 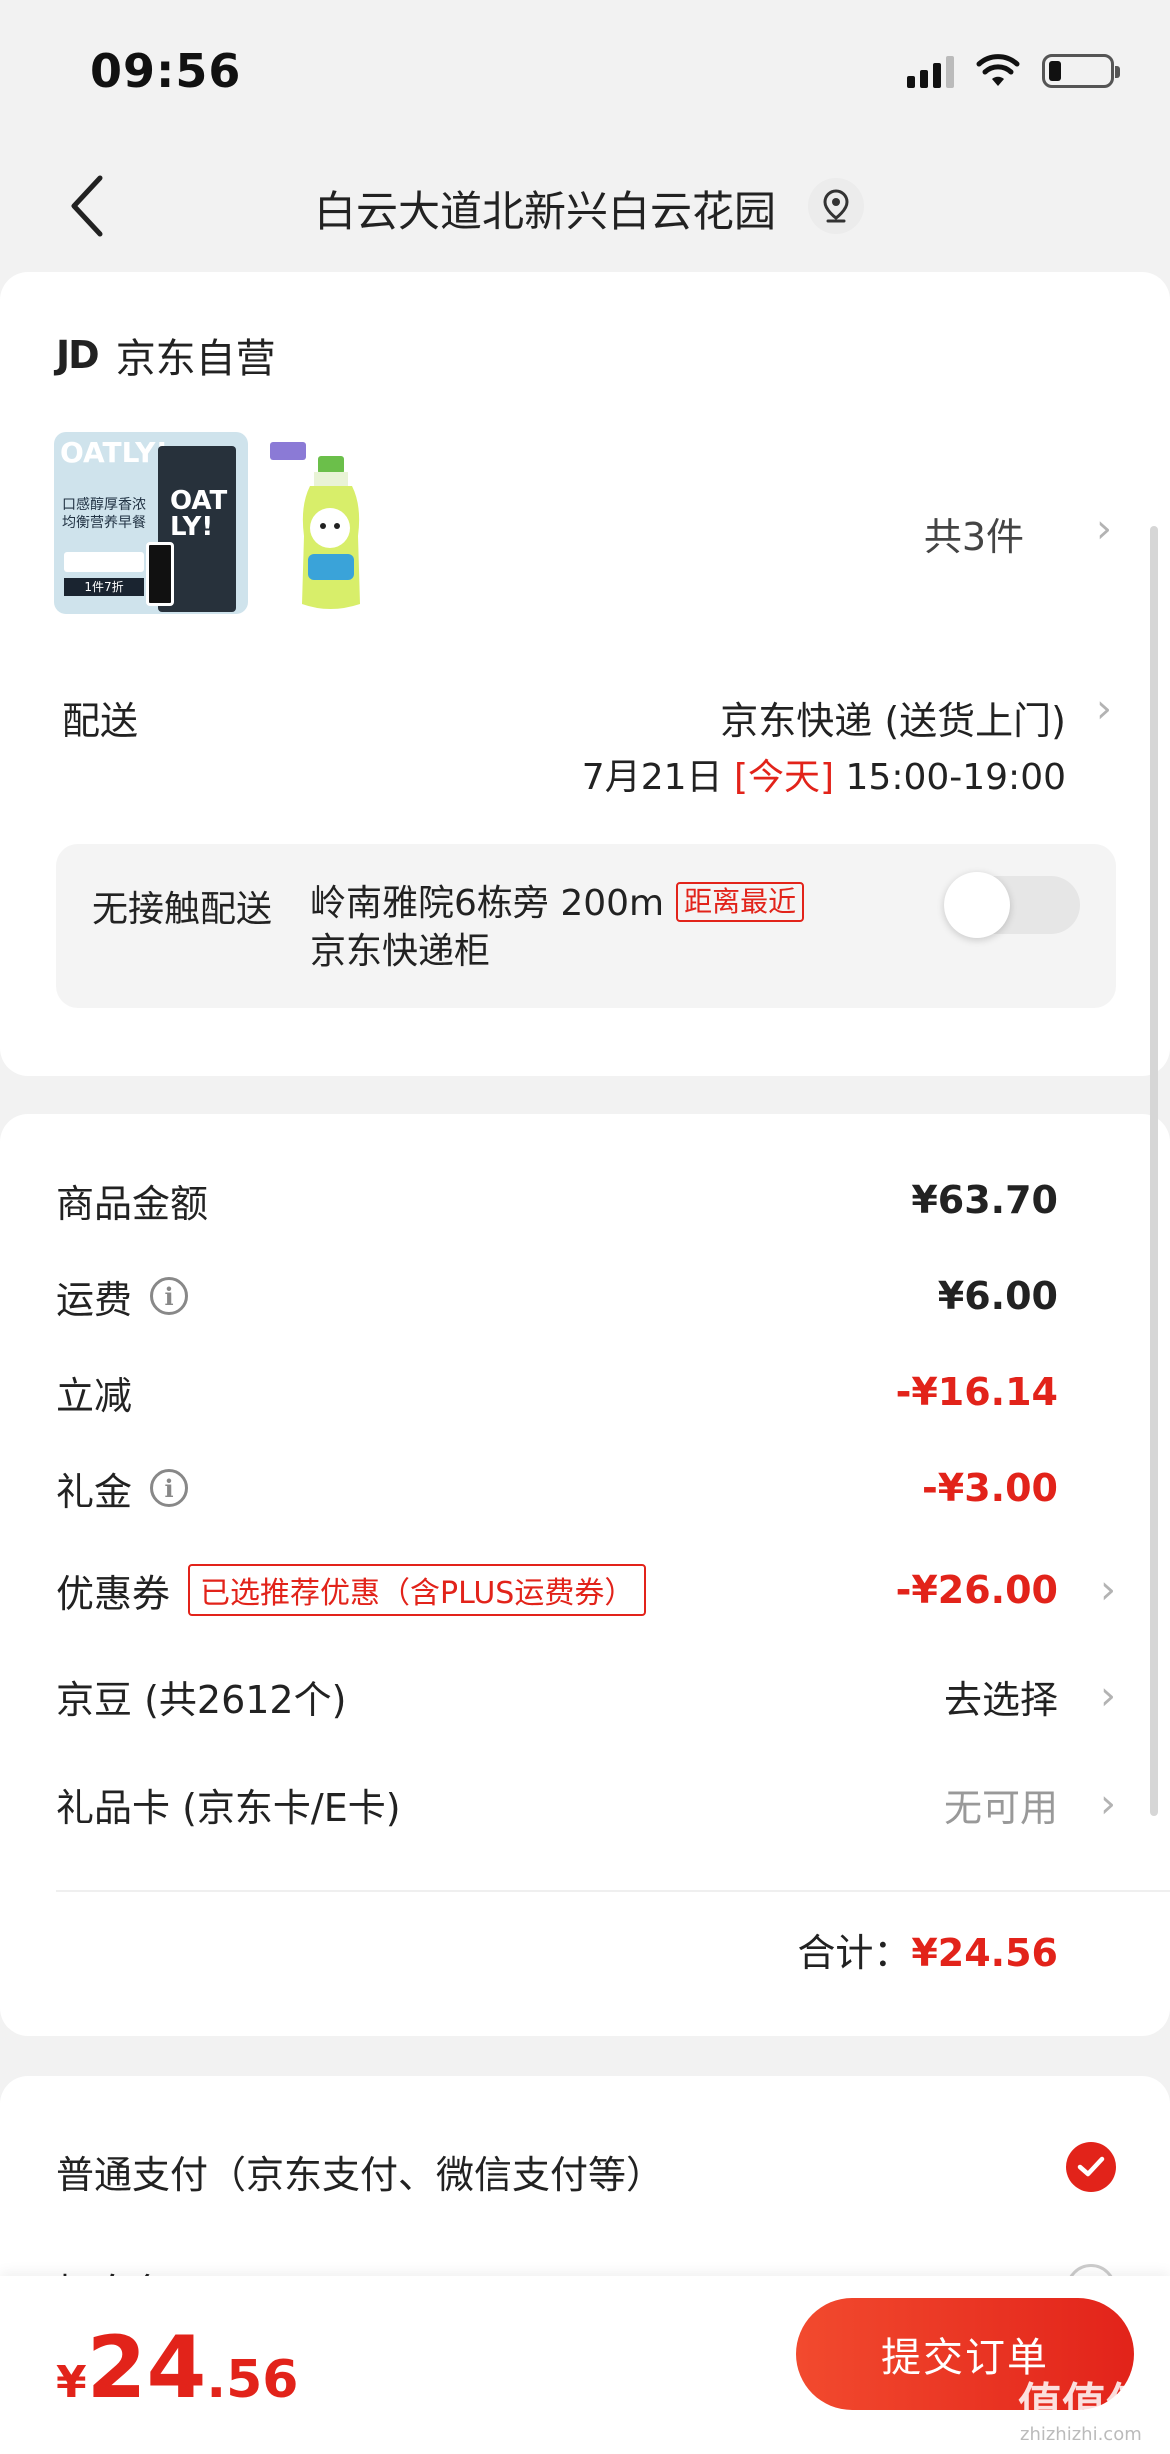 I want to click on jd-beans-label: 京豆 (共2612个), so click(x=201, y=1699).